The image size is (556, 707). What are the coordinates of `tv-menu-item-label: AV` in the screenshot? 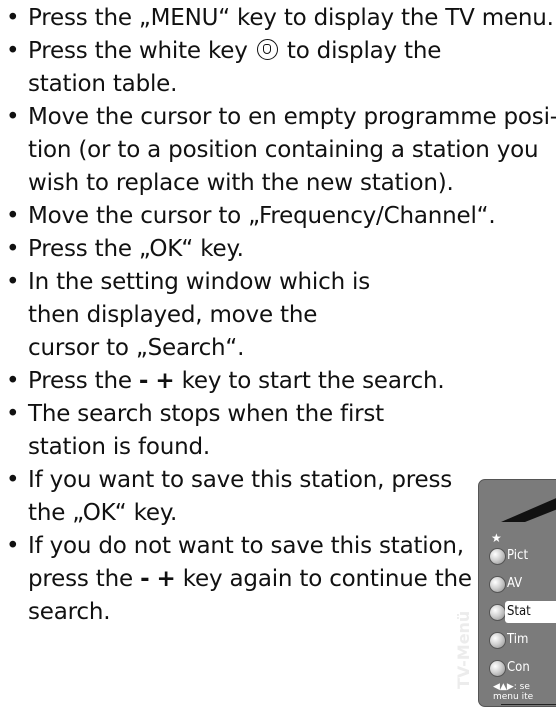 It's located at (515, 583).